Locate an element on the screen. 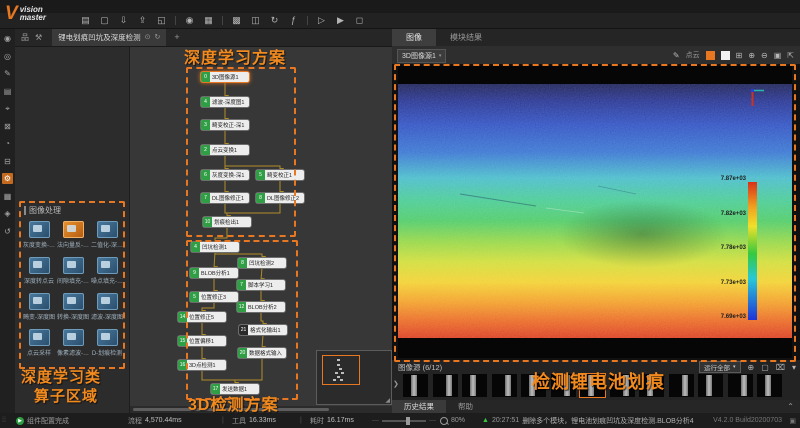 This screenshot has width=800, height=428. open-icon: ▢ is located at coordinates (104, 20).